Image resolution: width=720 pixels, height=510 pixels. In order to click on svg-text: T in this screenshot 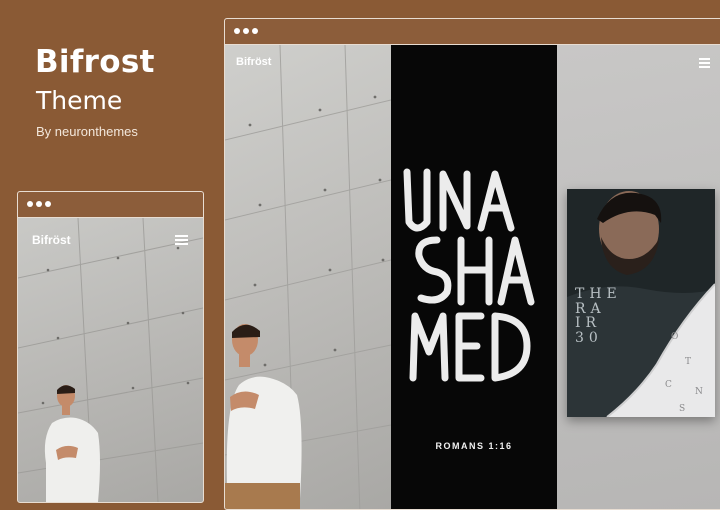, I will do `click(688, 362)`.